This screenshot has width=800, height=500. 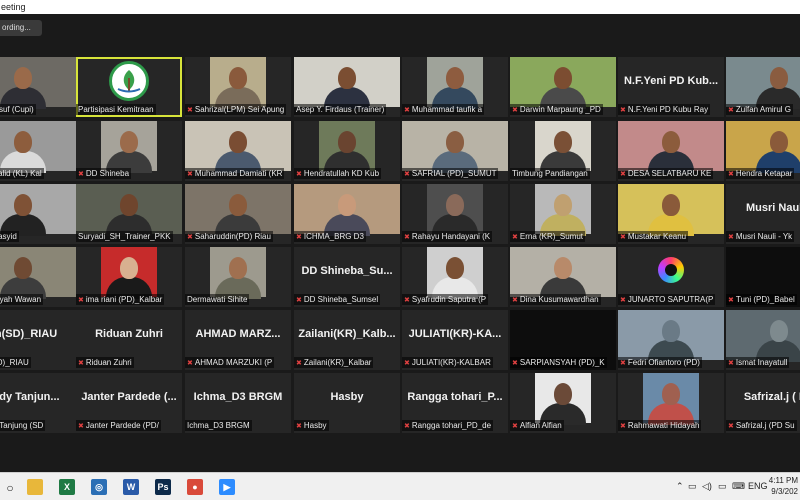 I want to click on participant-tile: andy Tanjun... ✖andy Tanjung (SD, so click(x=38, y=403).